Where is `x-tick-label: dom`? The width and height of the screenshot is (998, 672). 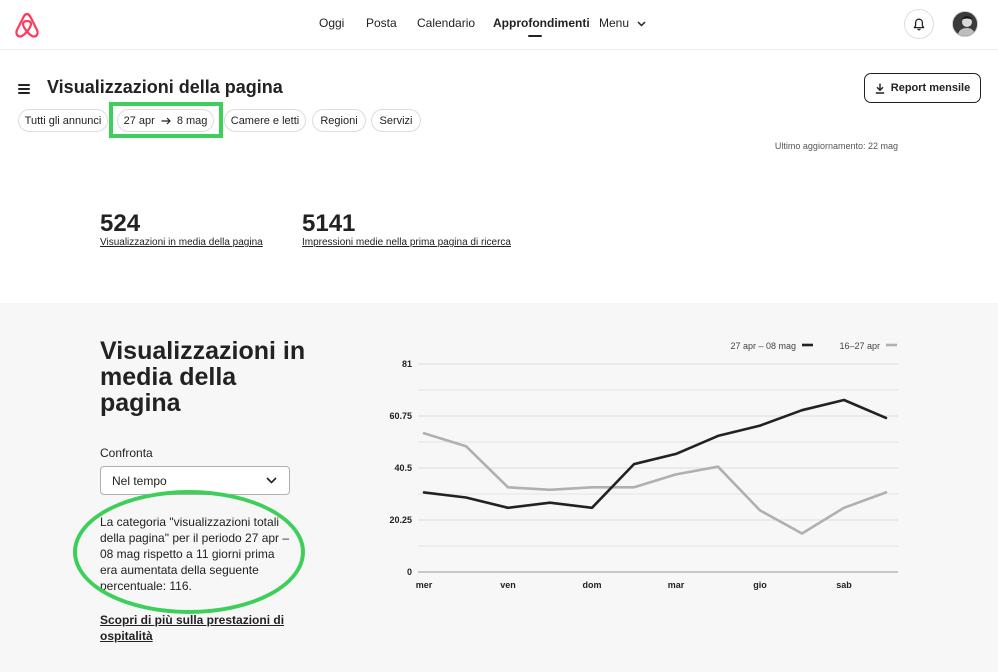 x-tick-label: dom is located at coordinates (592, 585).